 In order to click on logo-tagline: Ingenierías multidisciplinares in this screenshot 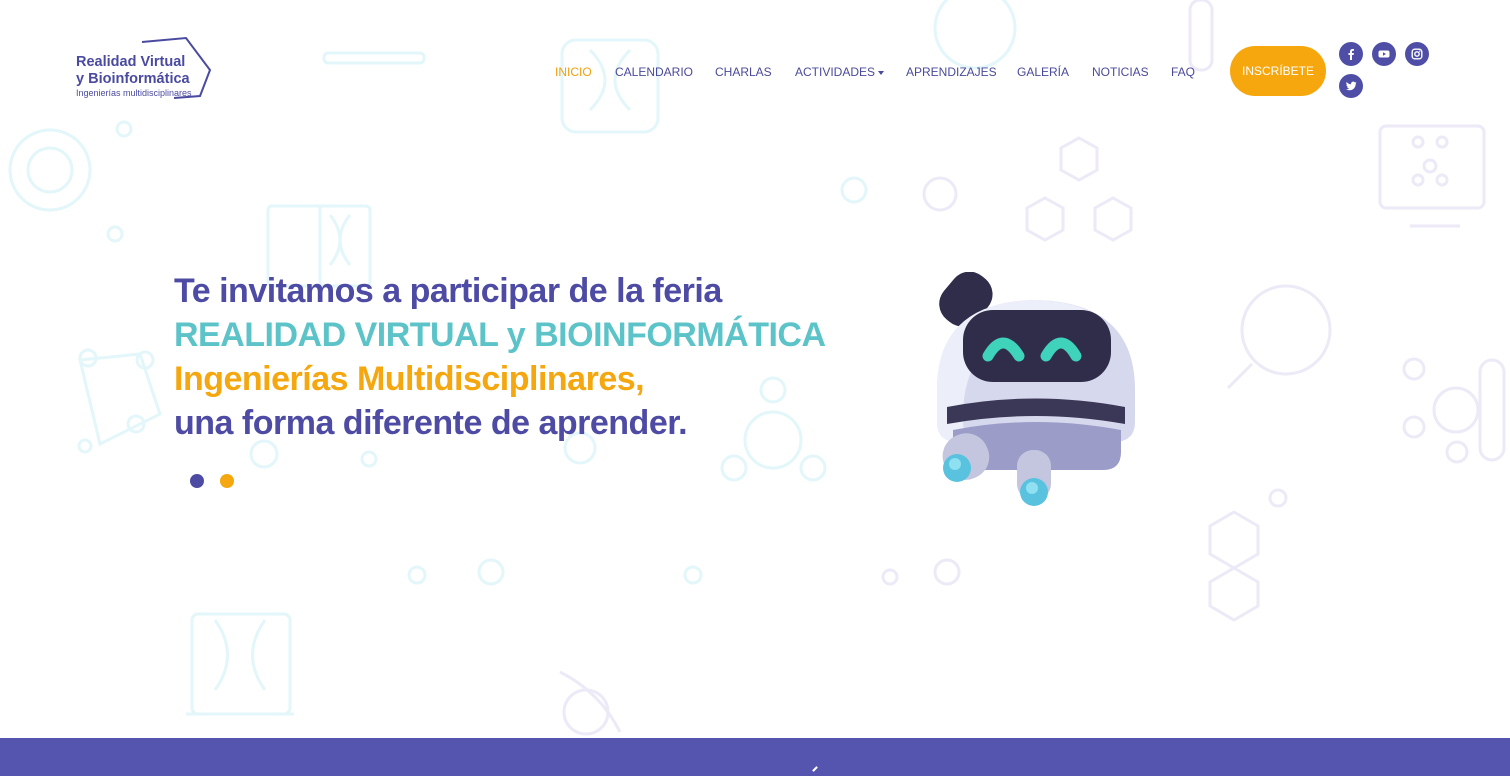, I will do `click(134, 93)`.